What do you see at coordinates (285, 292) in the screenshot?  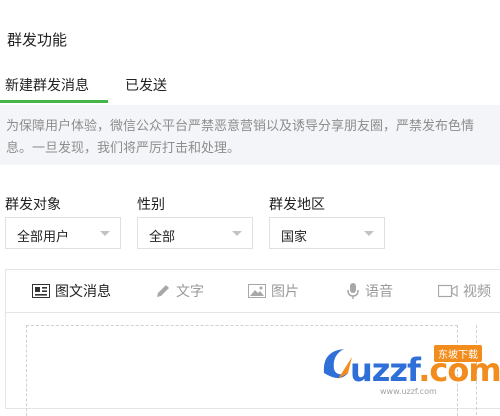 I see `toolbar-image-label: 图片` at bounding box center [285, 292].